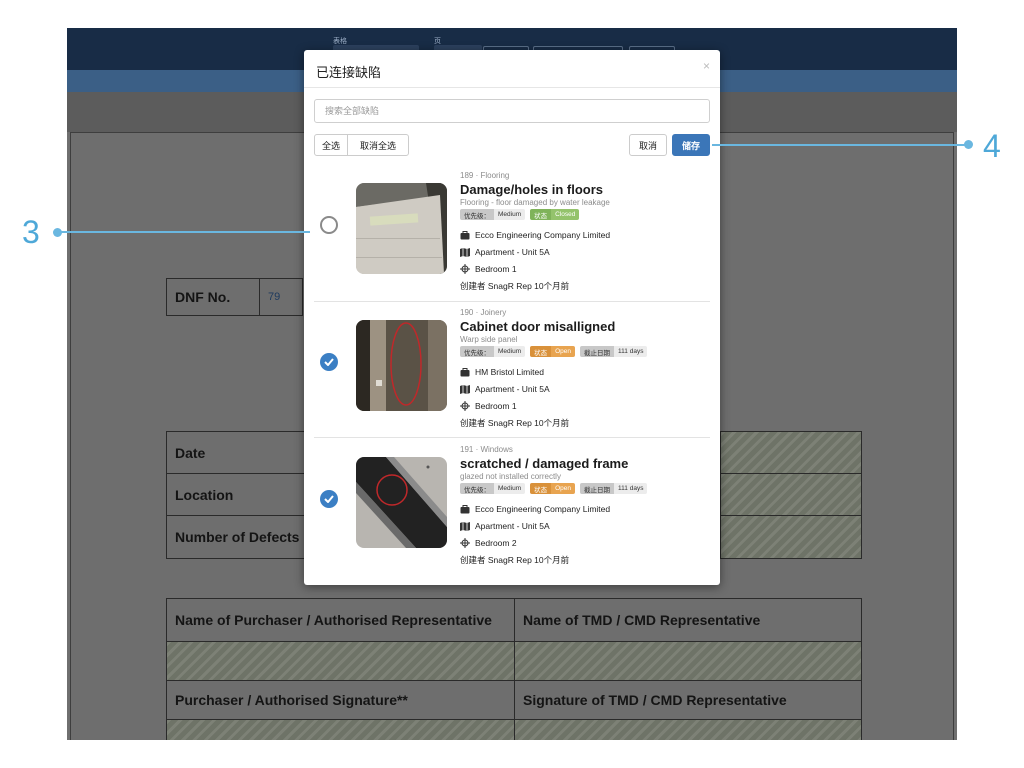 The width and height of the screenshot is (1024, 768). Describe the element at coordinates (688, 729) in the screenshot. I see `tmd-signature-field` at that location.